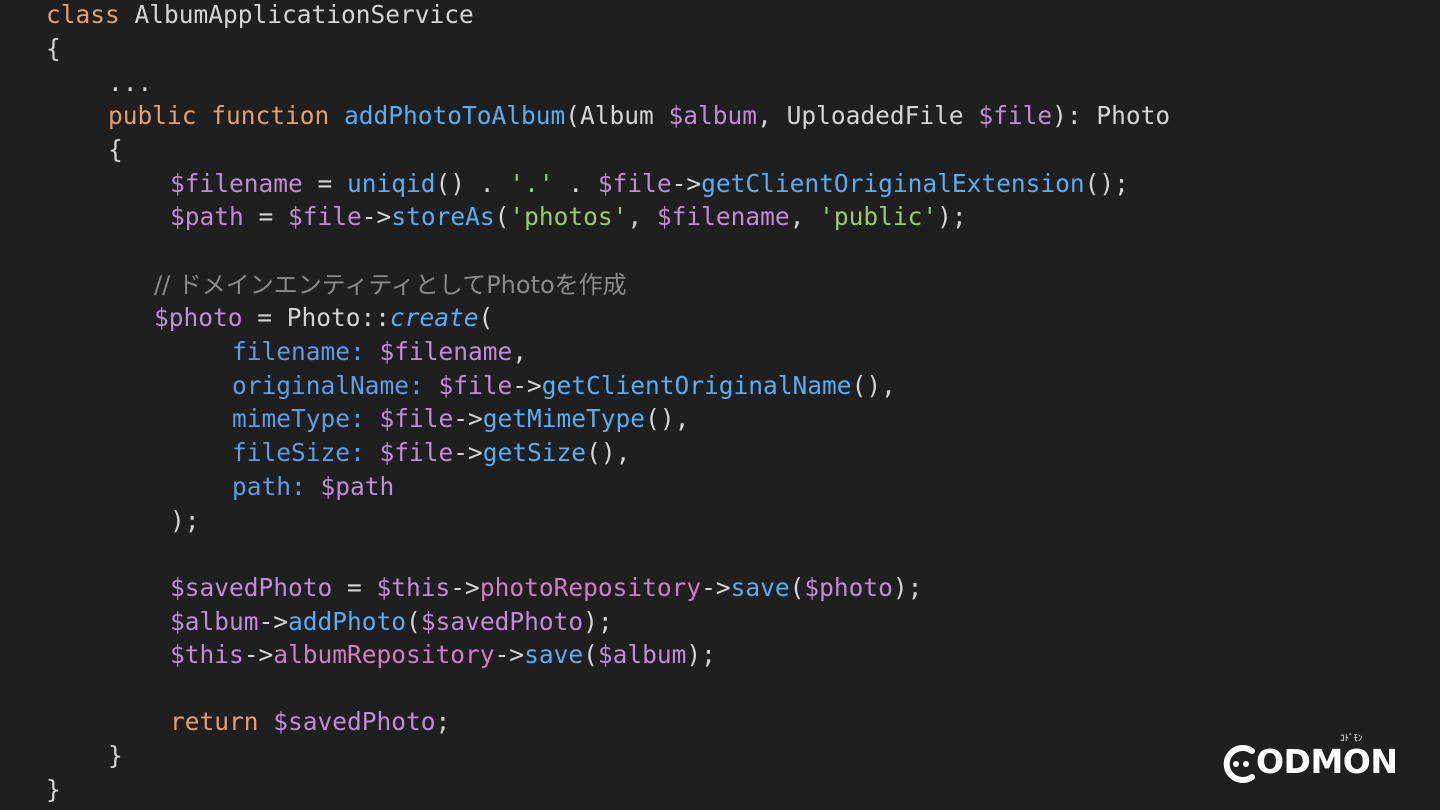 The width and height of the screenshot is (1440, 810). Describe the element at coordinates (207, 654) in the screenshot. I see `code-token: $this` at that location.